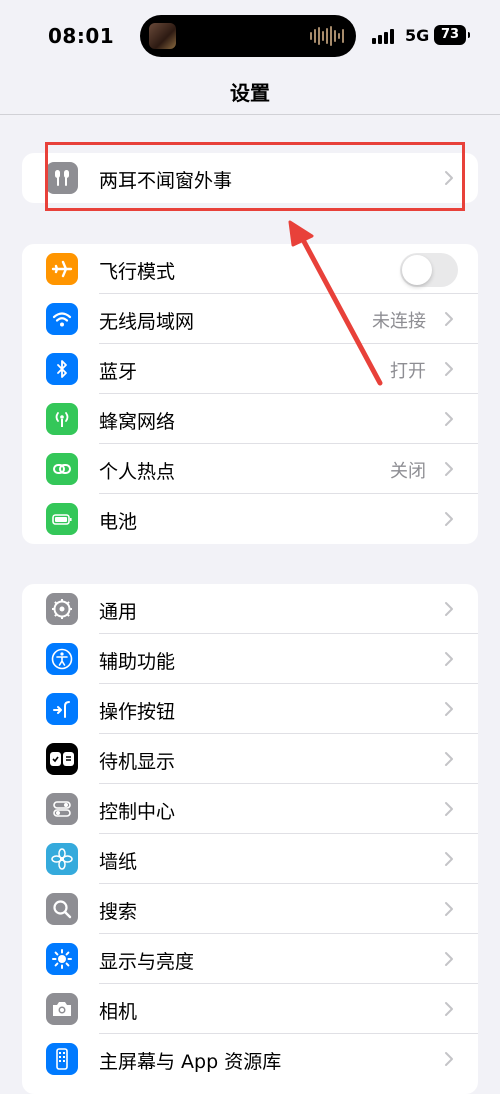  I want to click on search-icon, so click(62, 909).